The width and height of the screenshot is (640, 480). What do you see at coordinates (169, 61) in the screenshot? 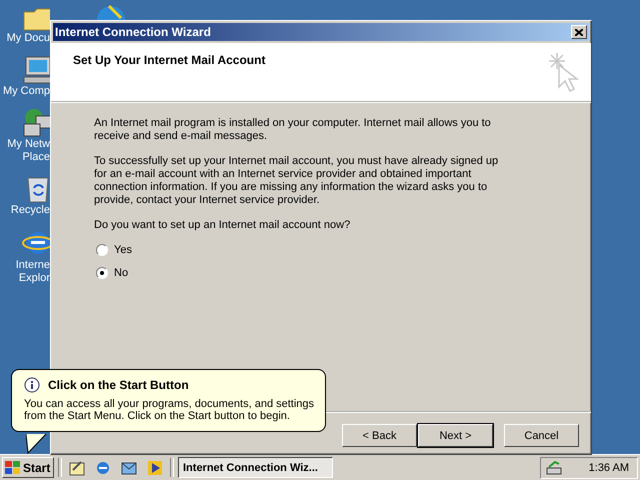
I see `header-title: Set Up Your Internet Mail Account` at bounding box center [169, 61].